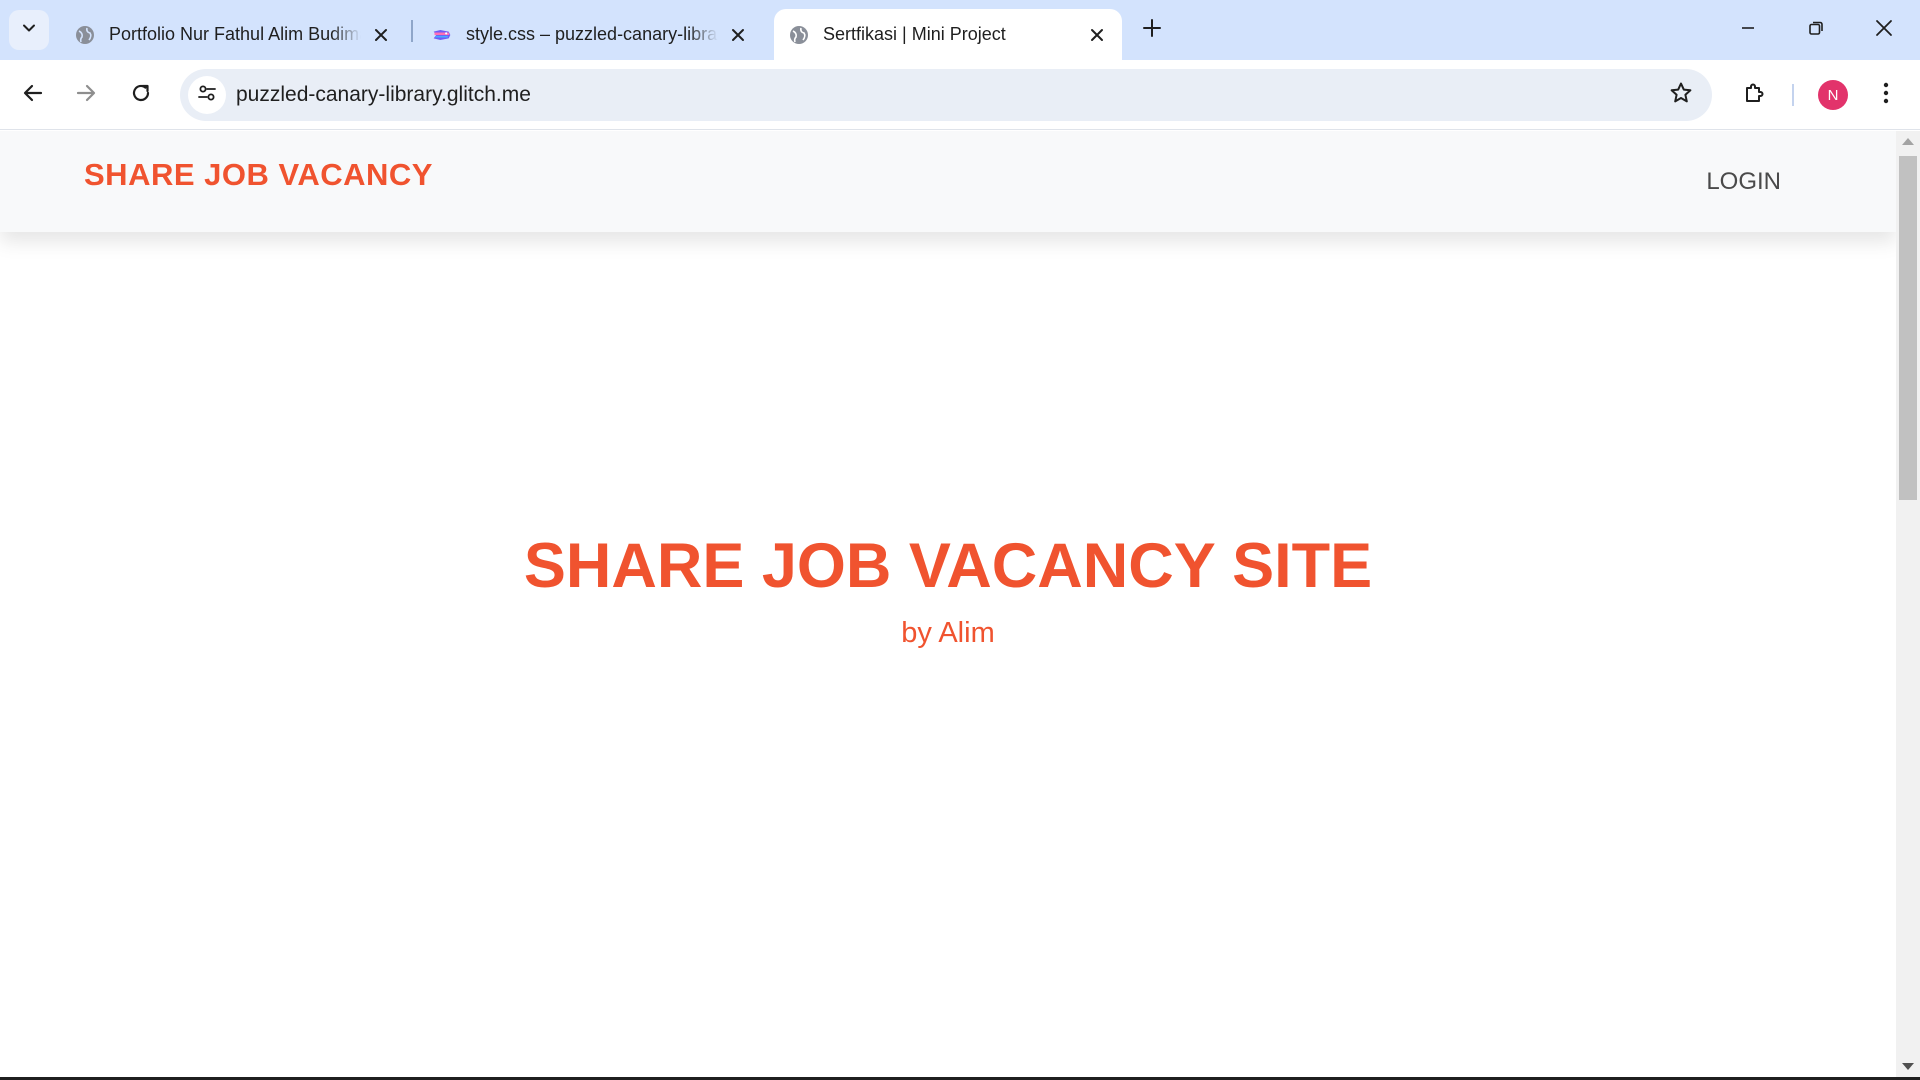  I want to click on tab-title: style.css – puzzled-canary-library, so click(592, 34).